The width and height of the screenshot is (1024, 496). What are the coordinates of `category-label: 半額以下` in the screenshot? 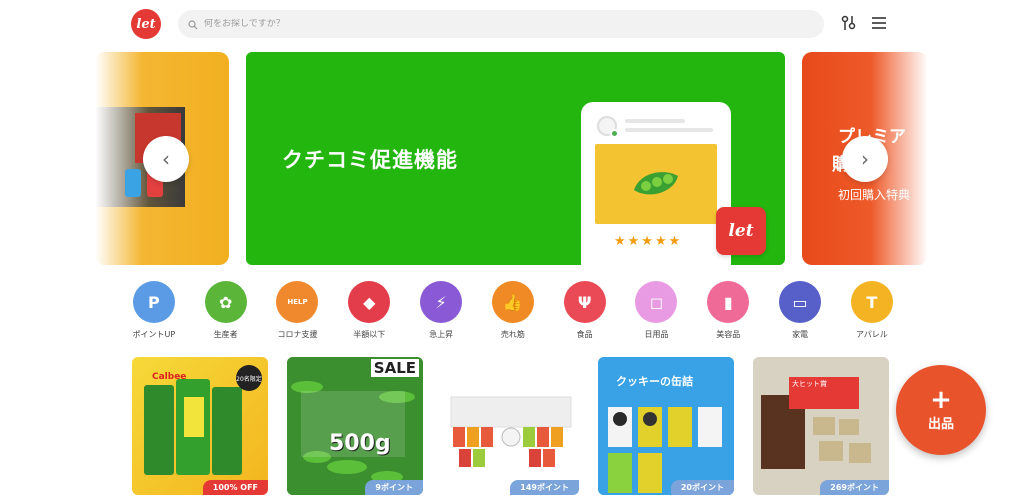 It's located at (369, 334).